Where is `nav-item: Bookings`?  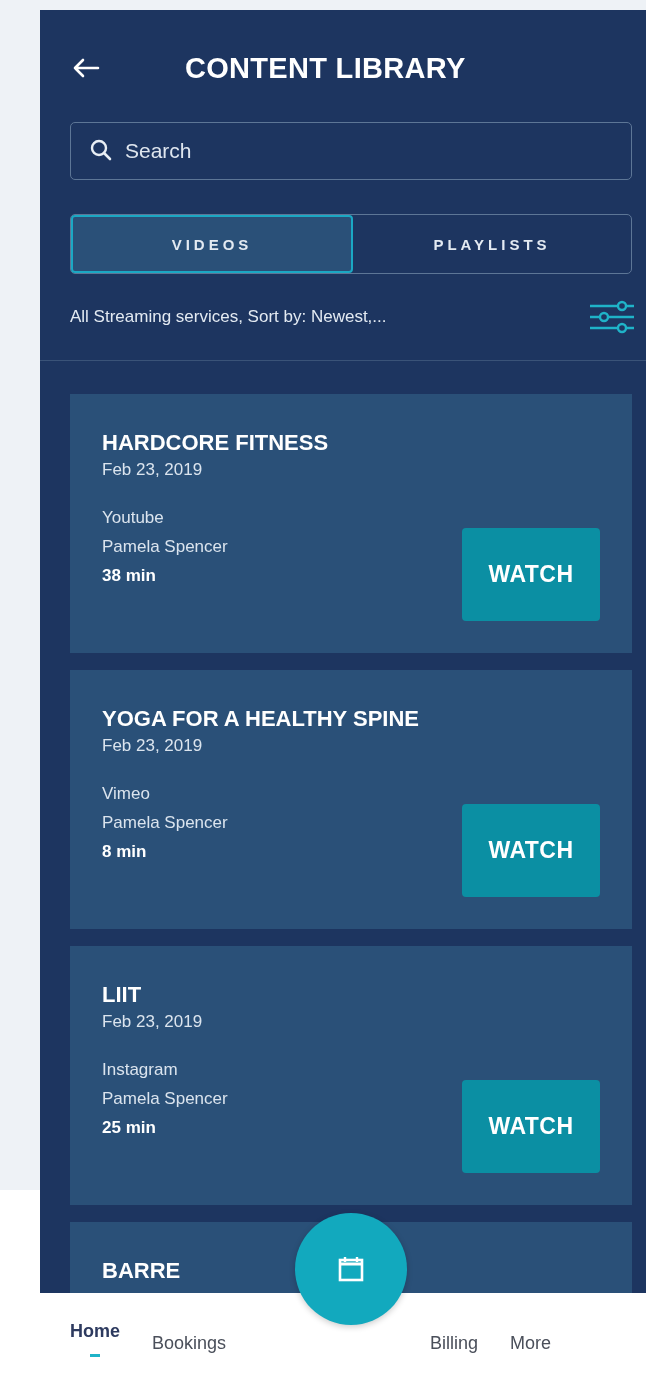 nav-item: Bookings is located at coordinates (189, 1351).